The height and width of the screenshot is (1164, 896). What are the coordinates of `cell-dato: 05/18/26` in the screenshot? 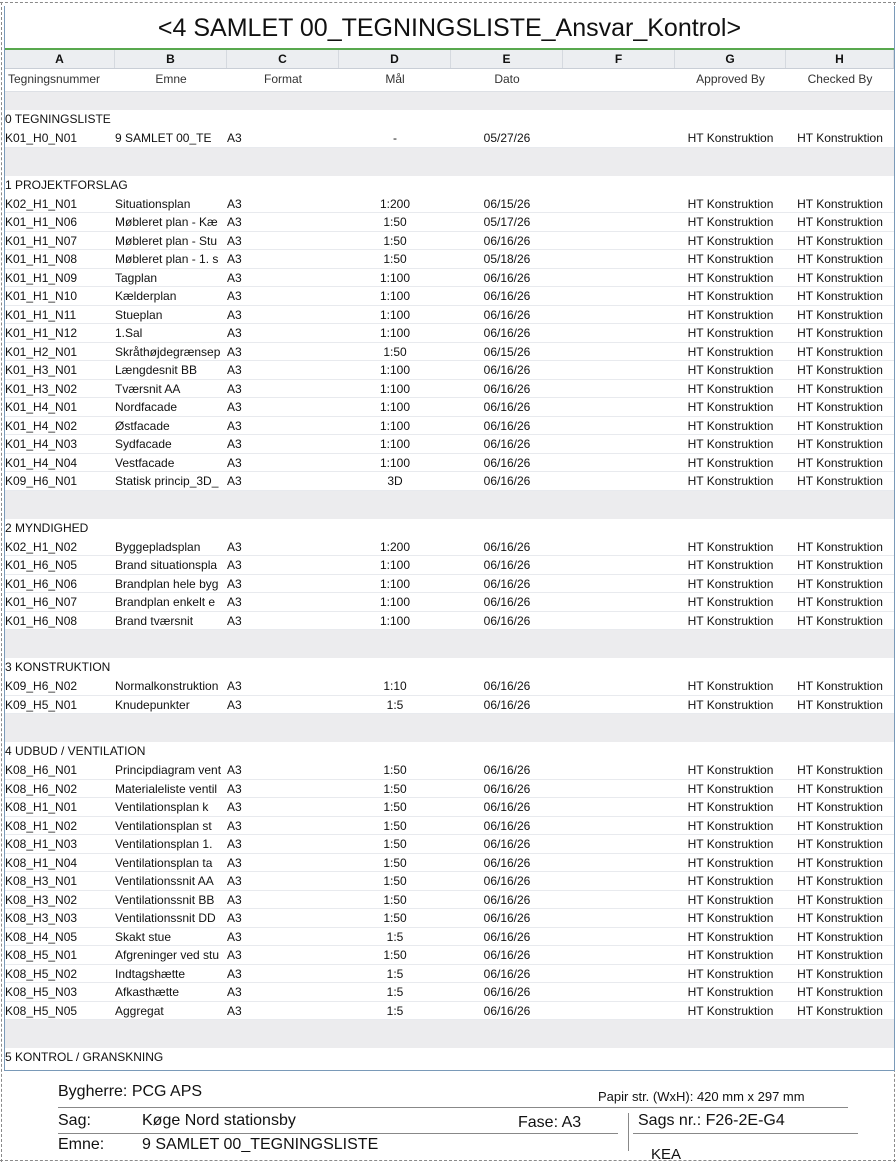 It's located at (507, 259).